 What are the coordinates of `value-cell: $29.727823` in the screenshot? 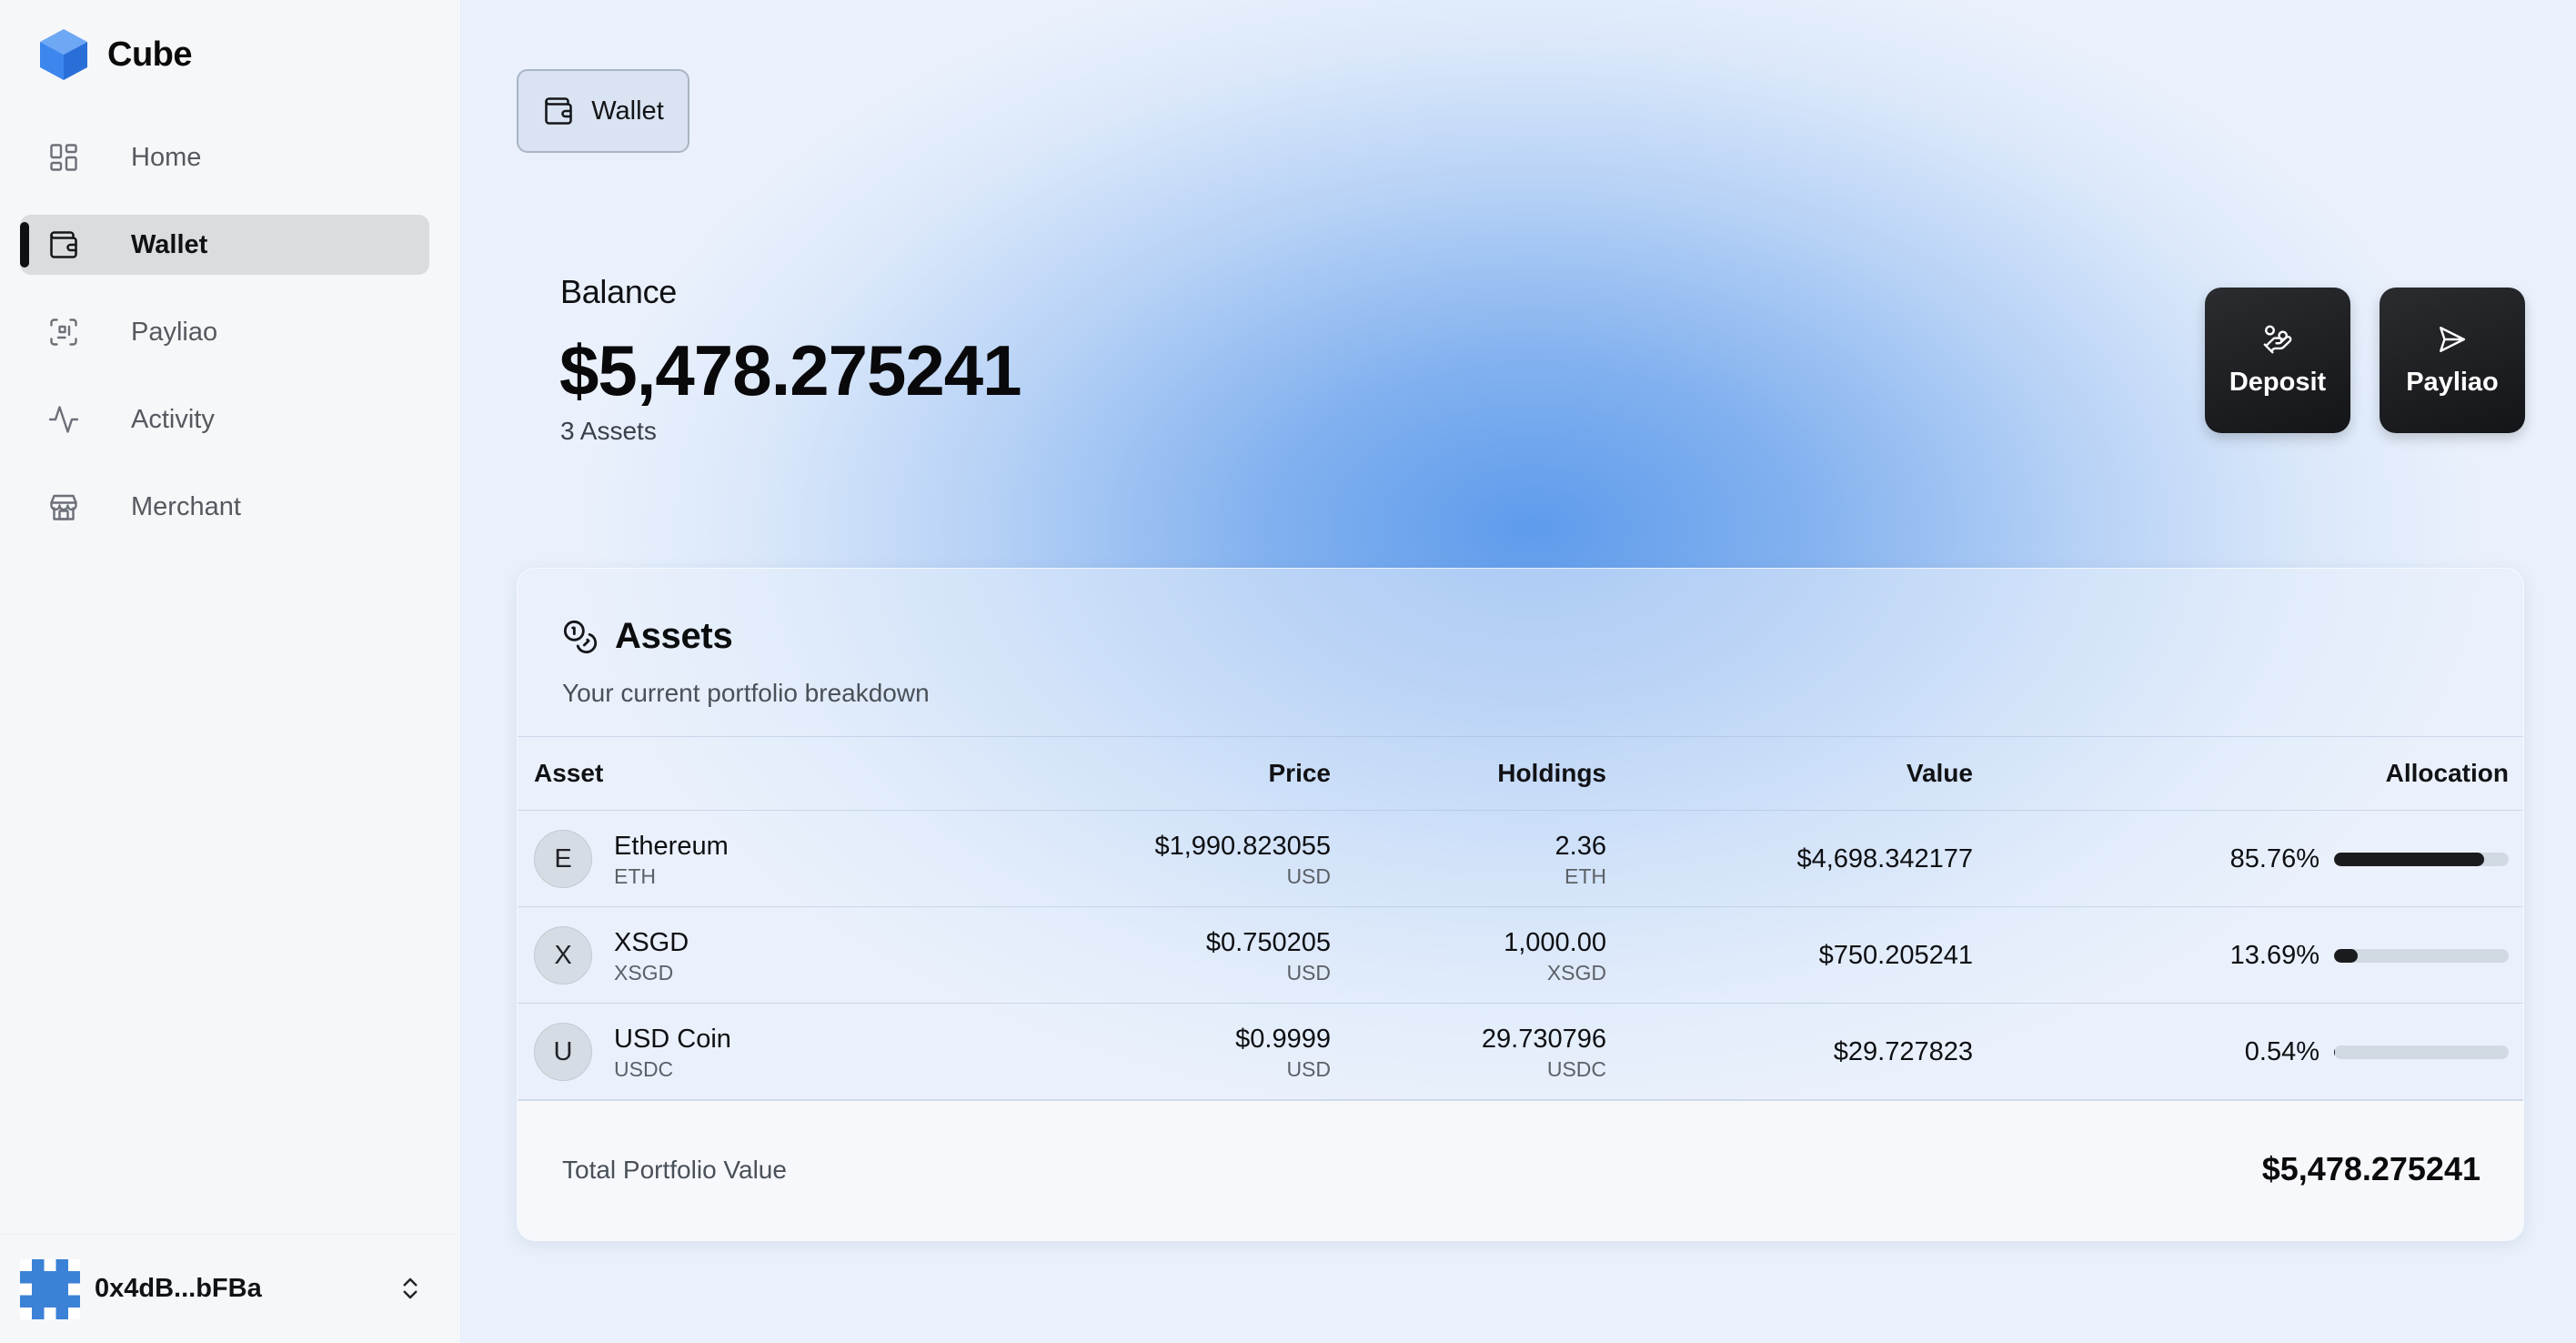 It's located at (1903, 1052).